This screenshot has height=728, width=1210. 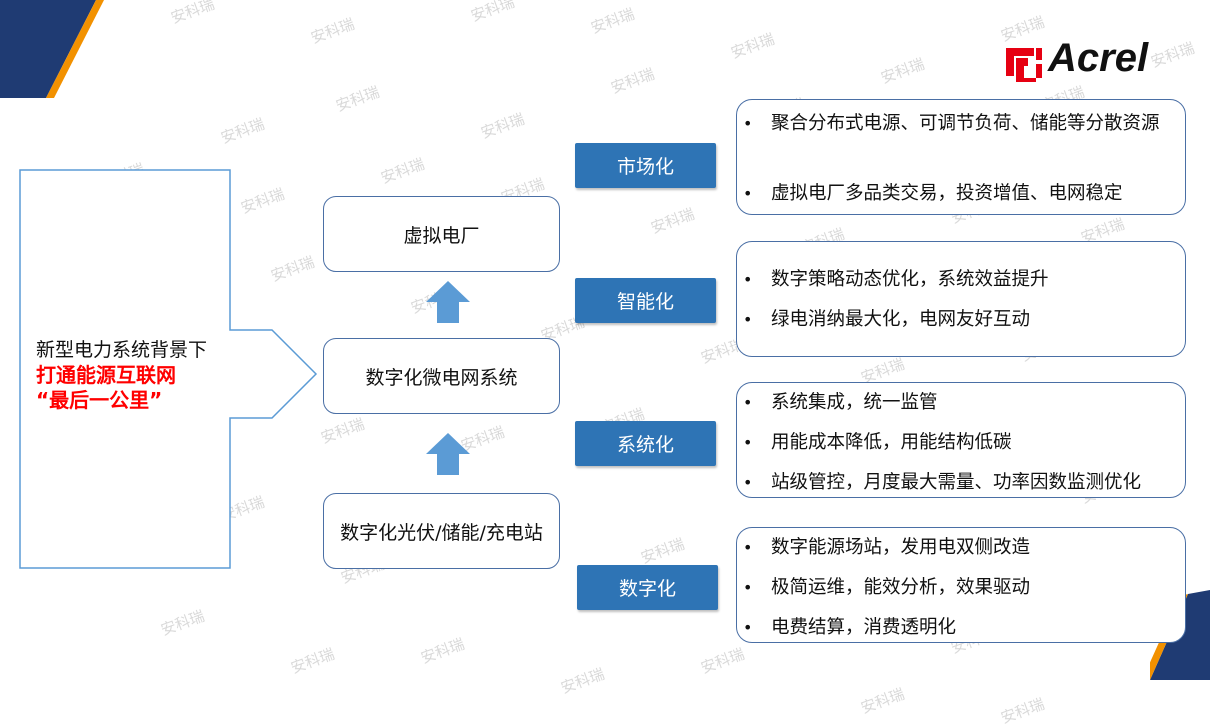 I want to click on acrel-logo: Acrel, so click(x=1089, y=60).